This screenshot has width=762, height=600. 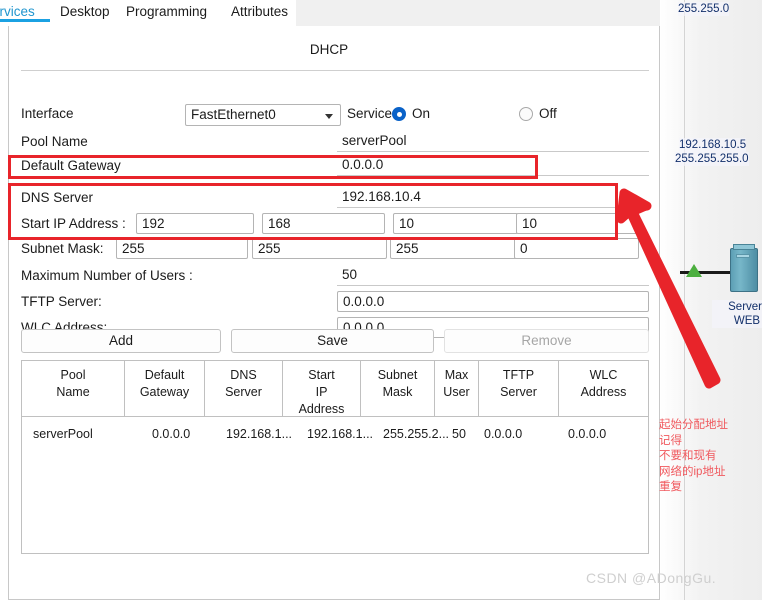 What do you see at coordinates (182, 248) in the screenshot?
I see `subnet-mask-octet-1: 255` at bounding box center [182, 248].